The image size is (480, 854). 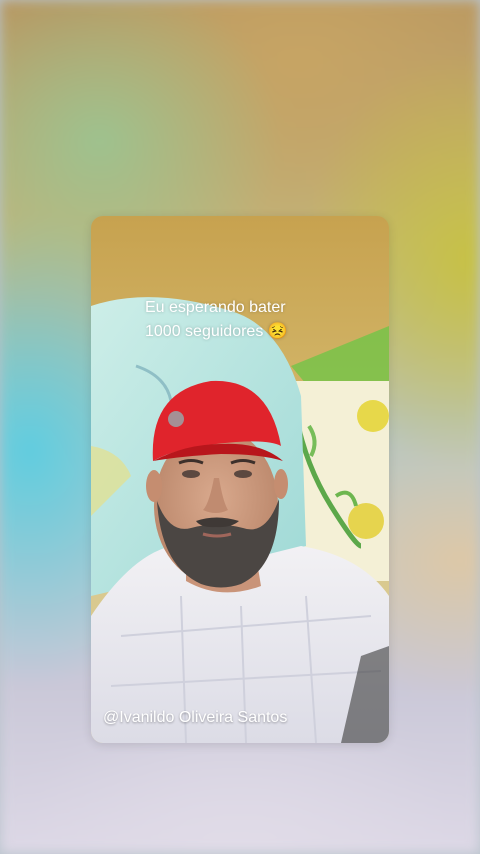 I want to click on caption-line-2: 1000 seguidores 😣, so click(x=216, y=331).